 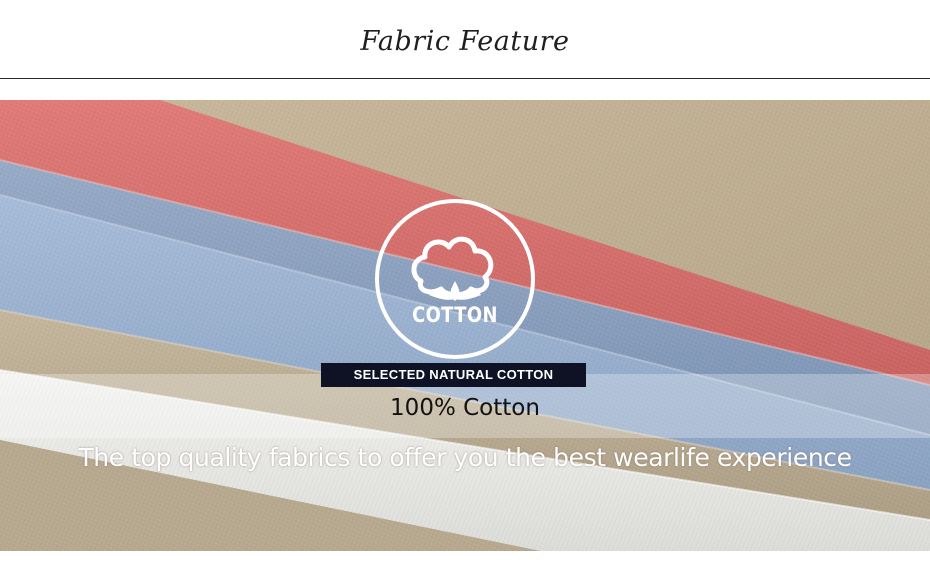 I want to click on page-title: Fabric Feature, so click(x=465, y=41).